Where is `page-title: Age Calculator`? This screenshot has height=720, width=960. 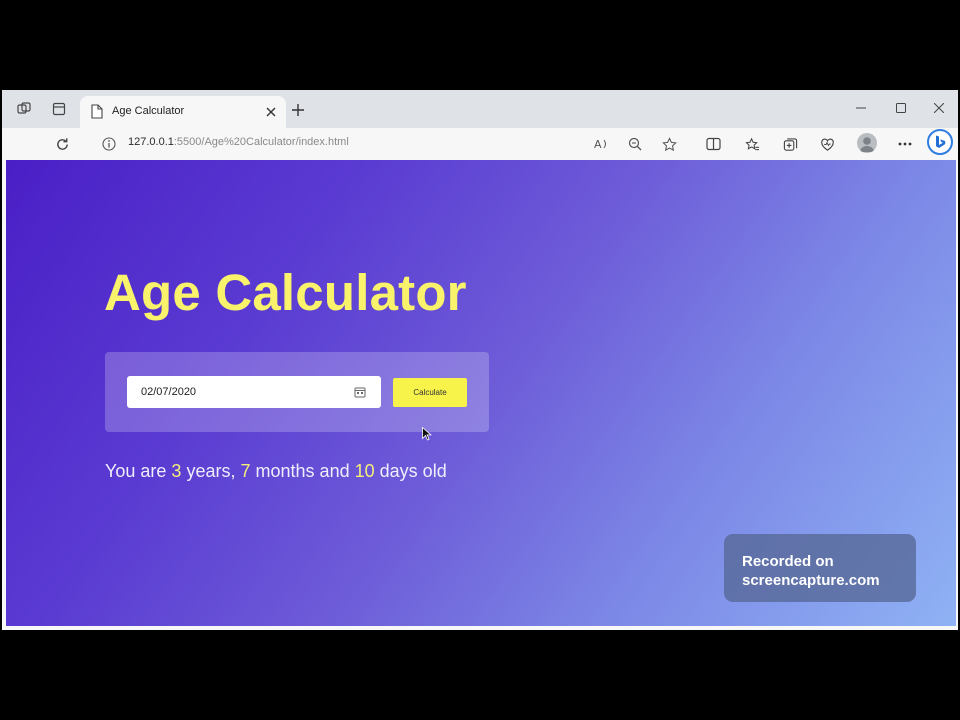 page-title: Age Calculator is located at coordinates (285, 292).